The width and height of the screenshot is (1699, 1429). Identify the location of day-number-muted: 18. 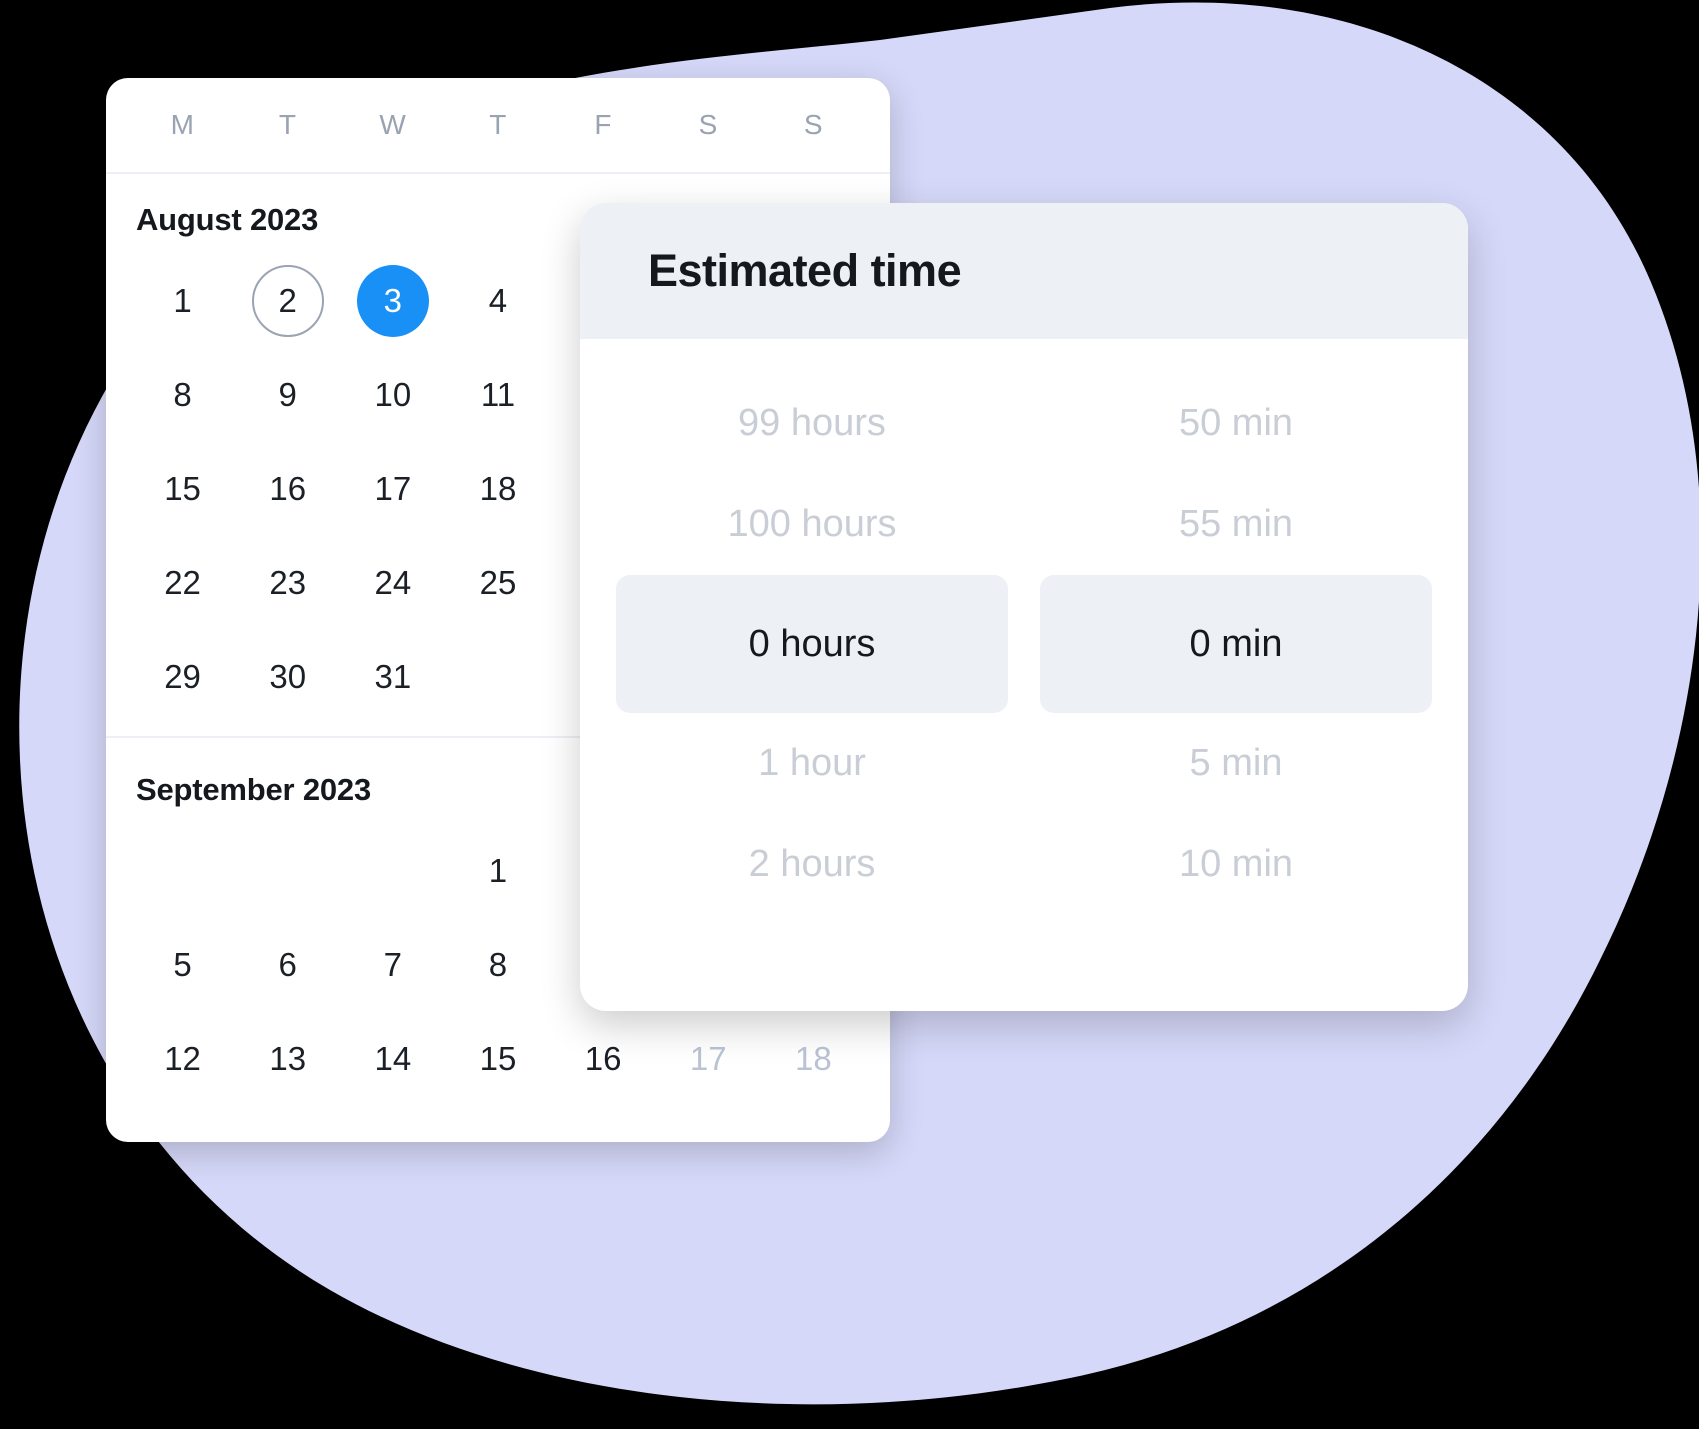
(813, 1059).